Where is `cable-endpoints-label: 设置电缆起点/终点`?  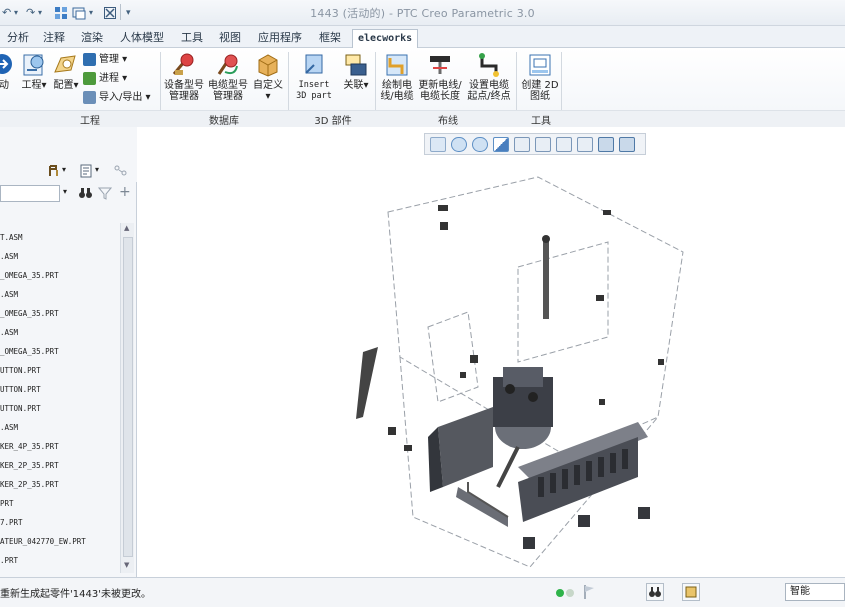
cable-endpoints-label: 设置电缆起点/终点 is located at coordinates (489, 91).